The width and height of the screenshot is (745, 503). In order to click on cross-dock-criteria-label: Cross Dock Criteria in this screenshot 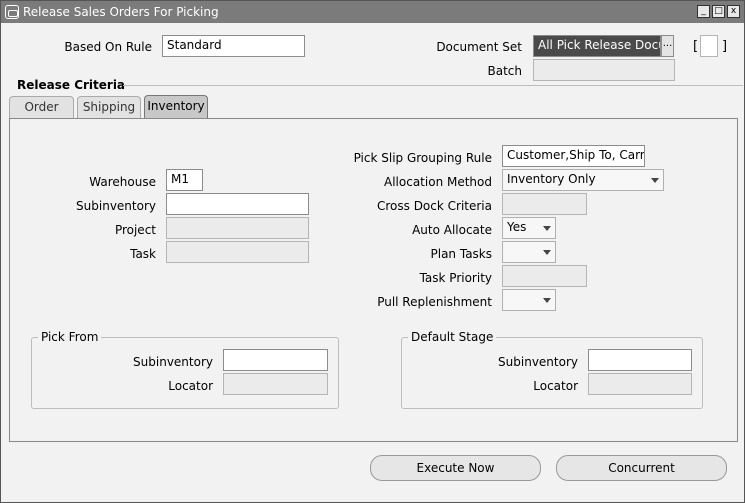, I will do `click(434, 206)`.